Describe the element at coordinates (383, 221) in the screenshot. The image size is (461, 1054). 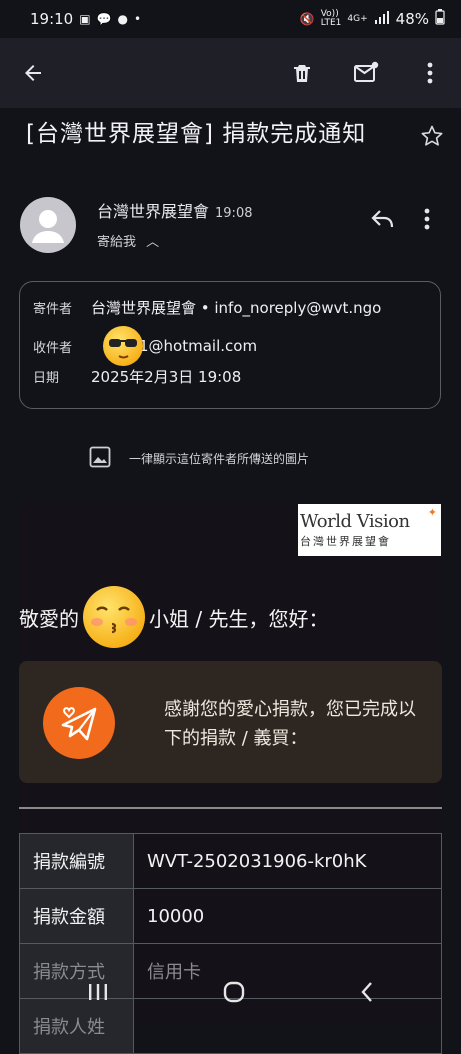
I see `reply-icon` at that location.